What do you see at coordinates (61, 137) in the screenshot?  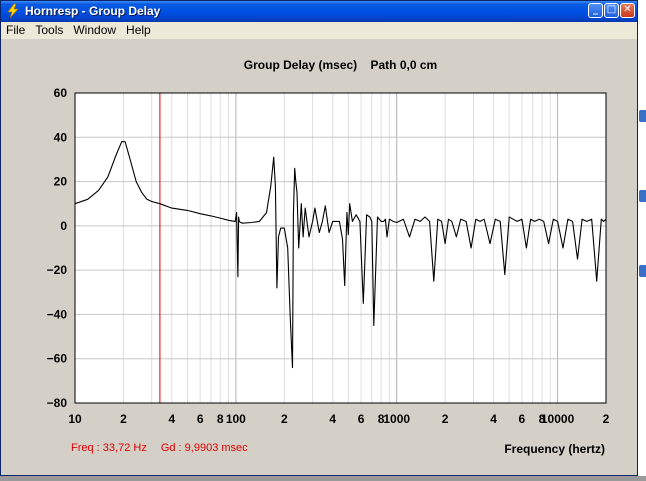 I see `y-tick-label: 40` at bounding box center [61, 137].